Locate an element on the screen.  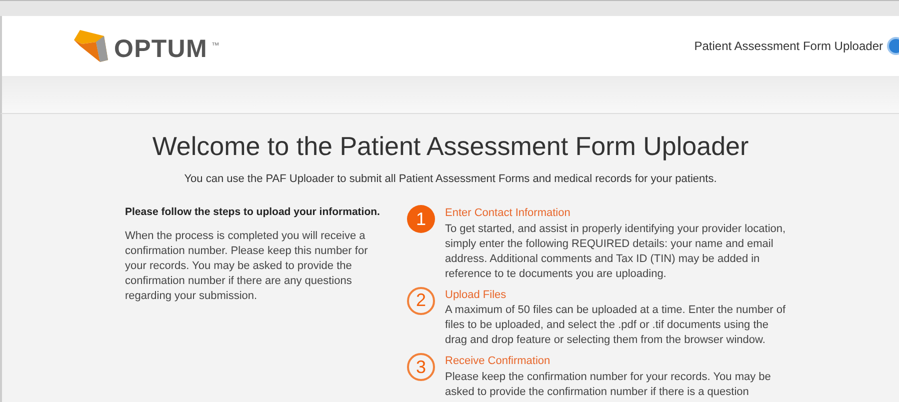
step-description: A maximum of 50 files can be uploaded at a time. Enter the number of files to be uploaded, and select the .pdf or .tif documents using the drag and drop feature or selecting them from the browser window. is located at coordinates (616, 325).